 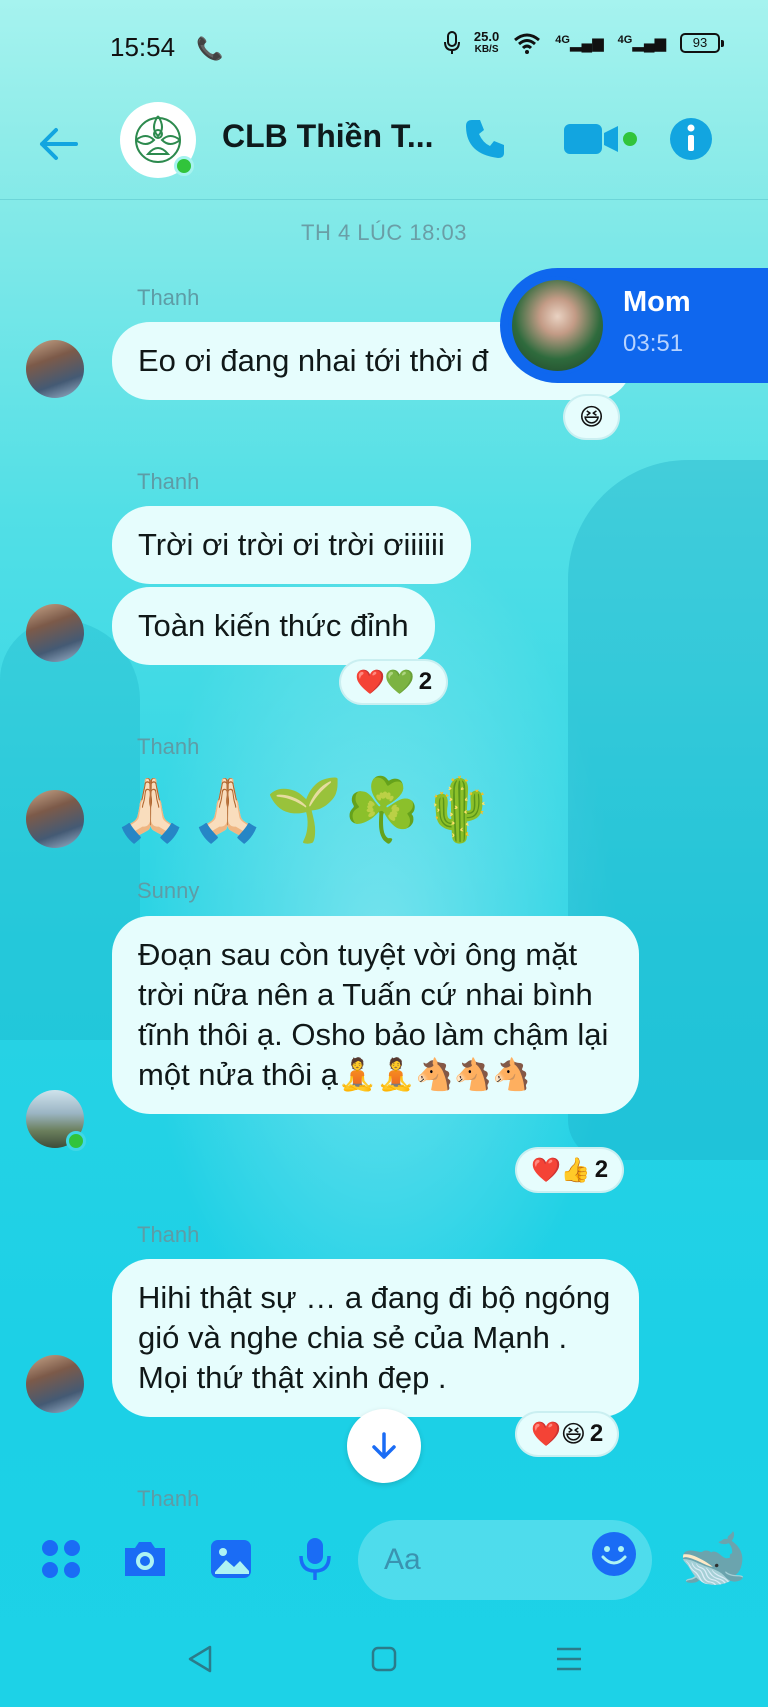 I want to click on reaction-badge: ❤️👍 2, so click(x=570, y=1170).